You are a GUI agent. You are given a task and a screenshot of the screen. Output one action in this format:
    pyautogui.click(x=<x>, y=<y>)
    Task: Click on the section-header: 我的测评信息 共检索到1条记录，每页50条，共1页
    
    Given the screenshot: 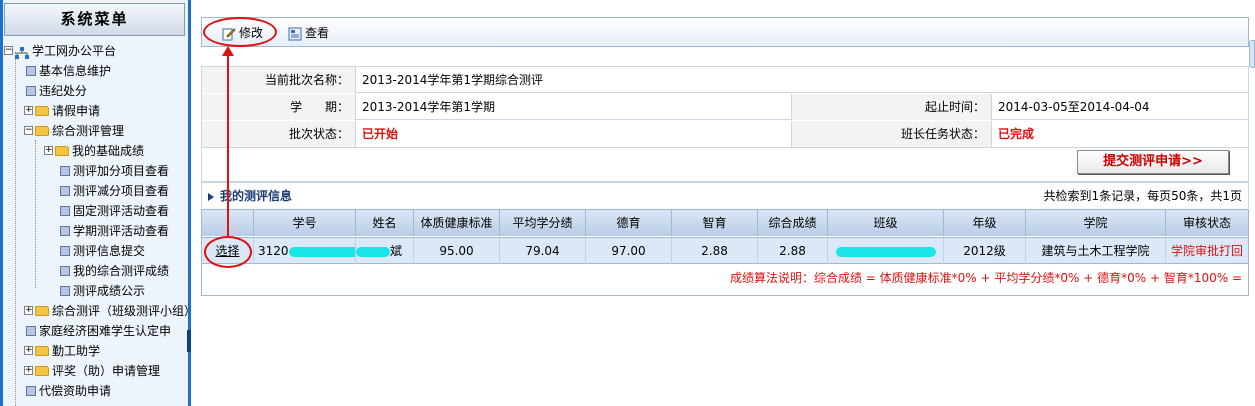 What is the action you would take?
    pyautogui.click(x=725, y=195)
    